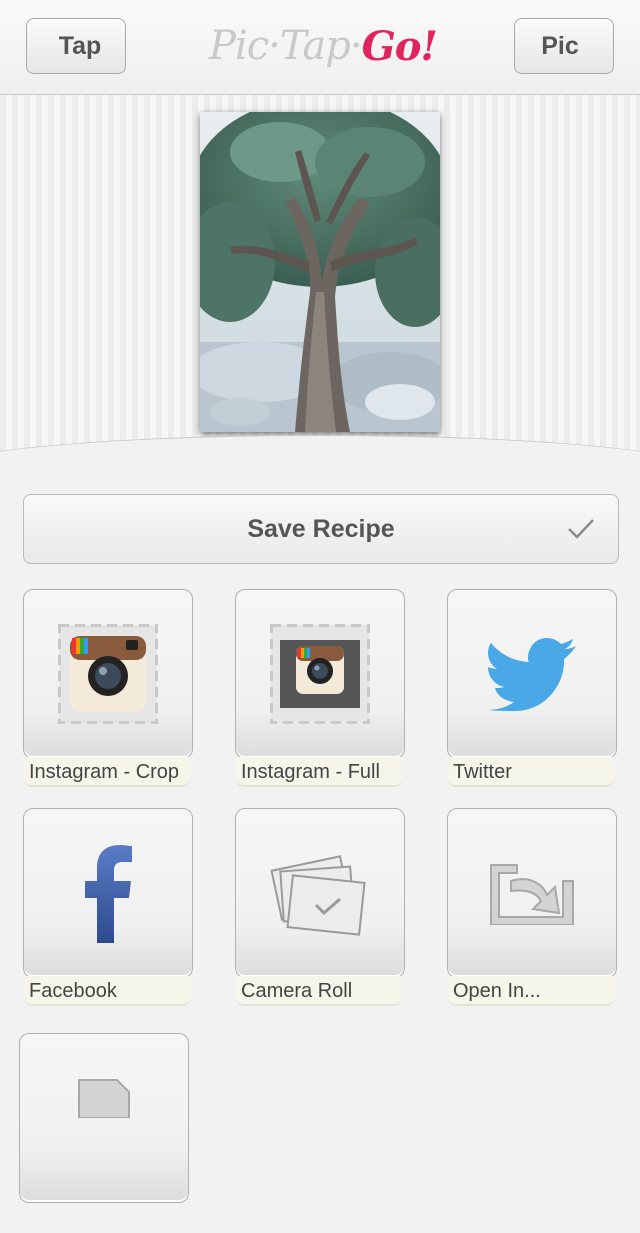 The height and width of the screenshot is (1233, 640). I want to click on app-logo: Pic·Tap· Go!, so click(323, 46).